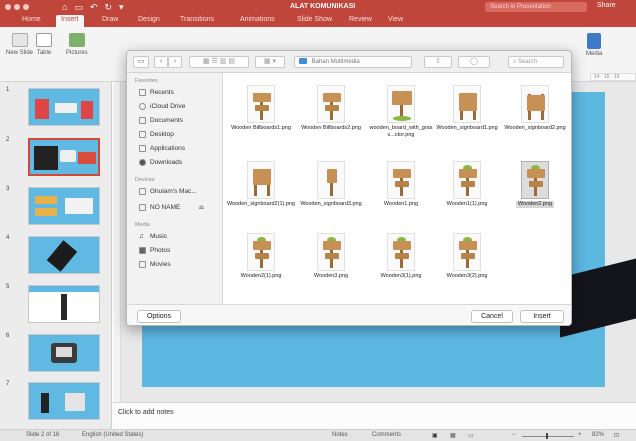 This screenshot has width=636, height=441. I want to click on options-button: Options, so click(159, 316).